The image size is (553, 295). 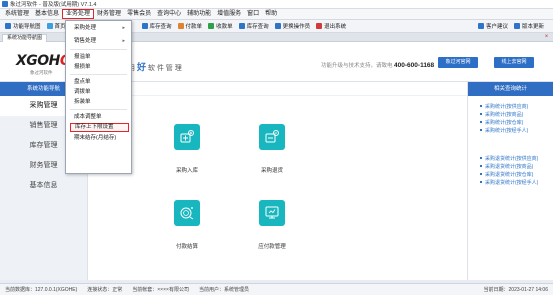 I want to click on payables-tile, so click(x=272, y=213).